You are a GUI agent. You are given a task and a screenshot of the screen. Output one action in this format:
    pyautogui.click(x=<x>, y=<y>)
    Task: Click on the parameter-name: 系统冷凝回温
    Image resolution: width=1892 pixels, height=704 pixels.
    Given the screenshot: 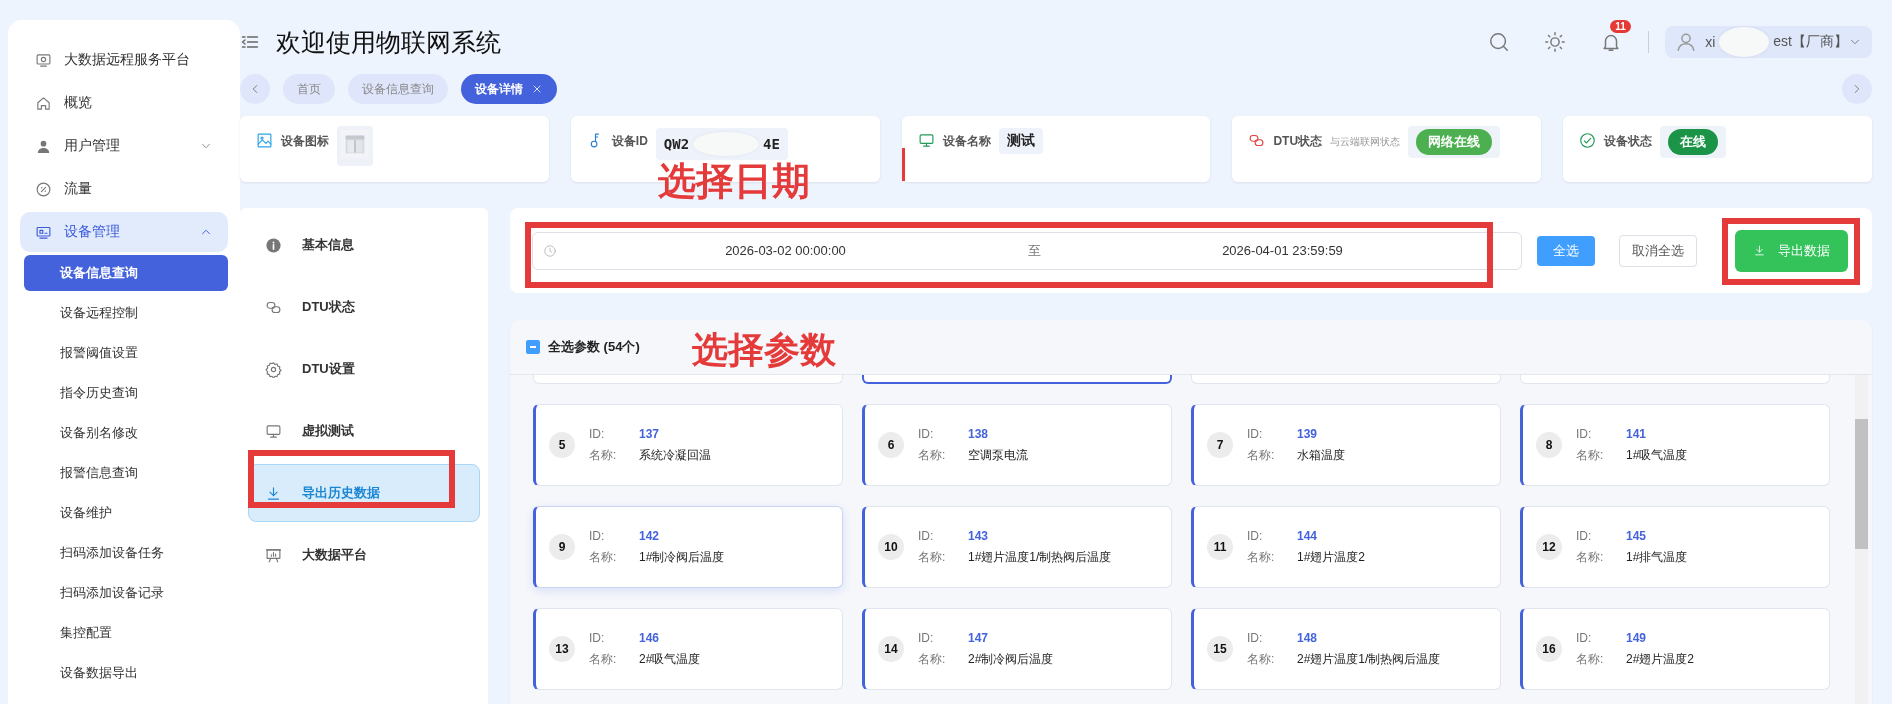 What is the action you would take?
    pyautogui.click(x=675, y=455)
    